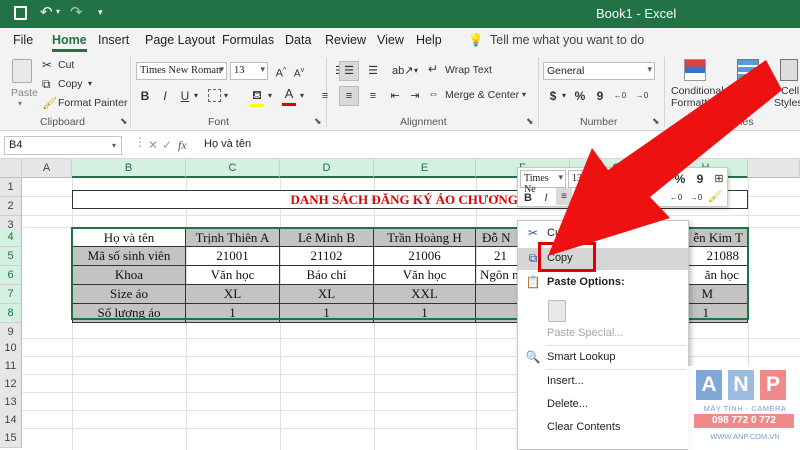  I want to click on align-left-icon: ≡, so click(325, 96).